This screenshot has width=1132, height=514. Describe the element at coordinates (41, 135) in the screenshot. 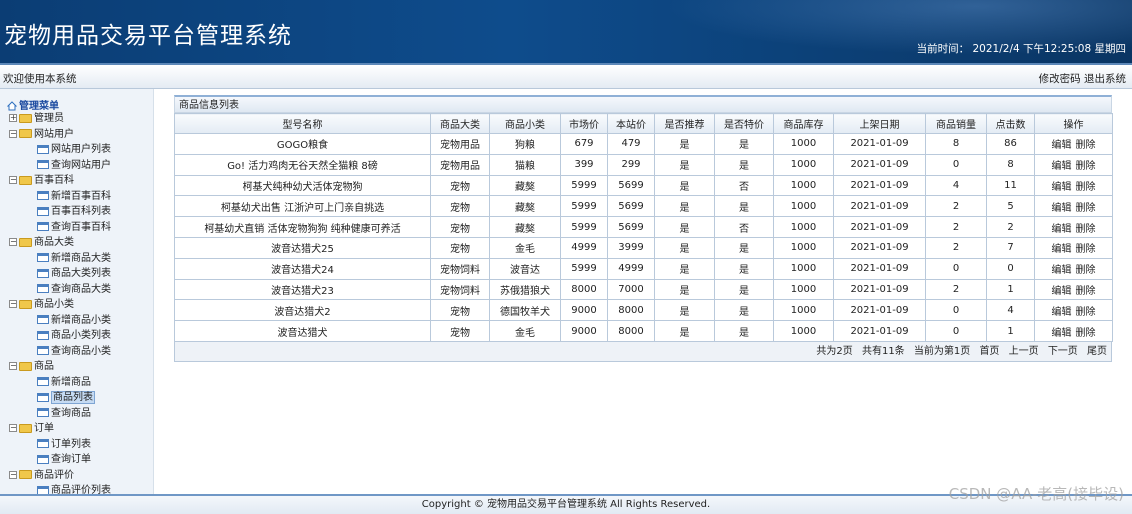

I see `sidebar-group-1: − 网站用户` at that location.